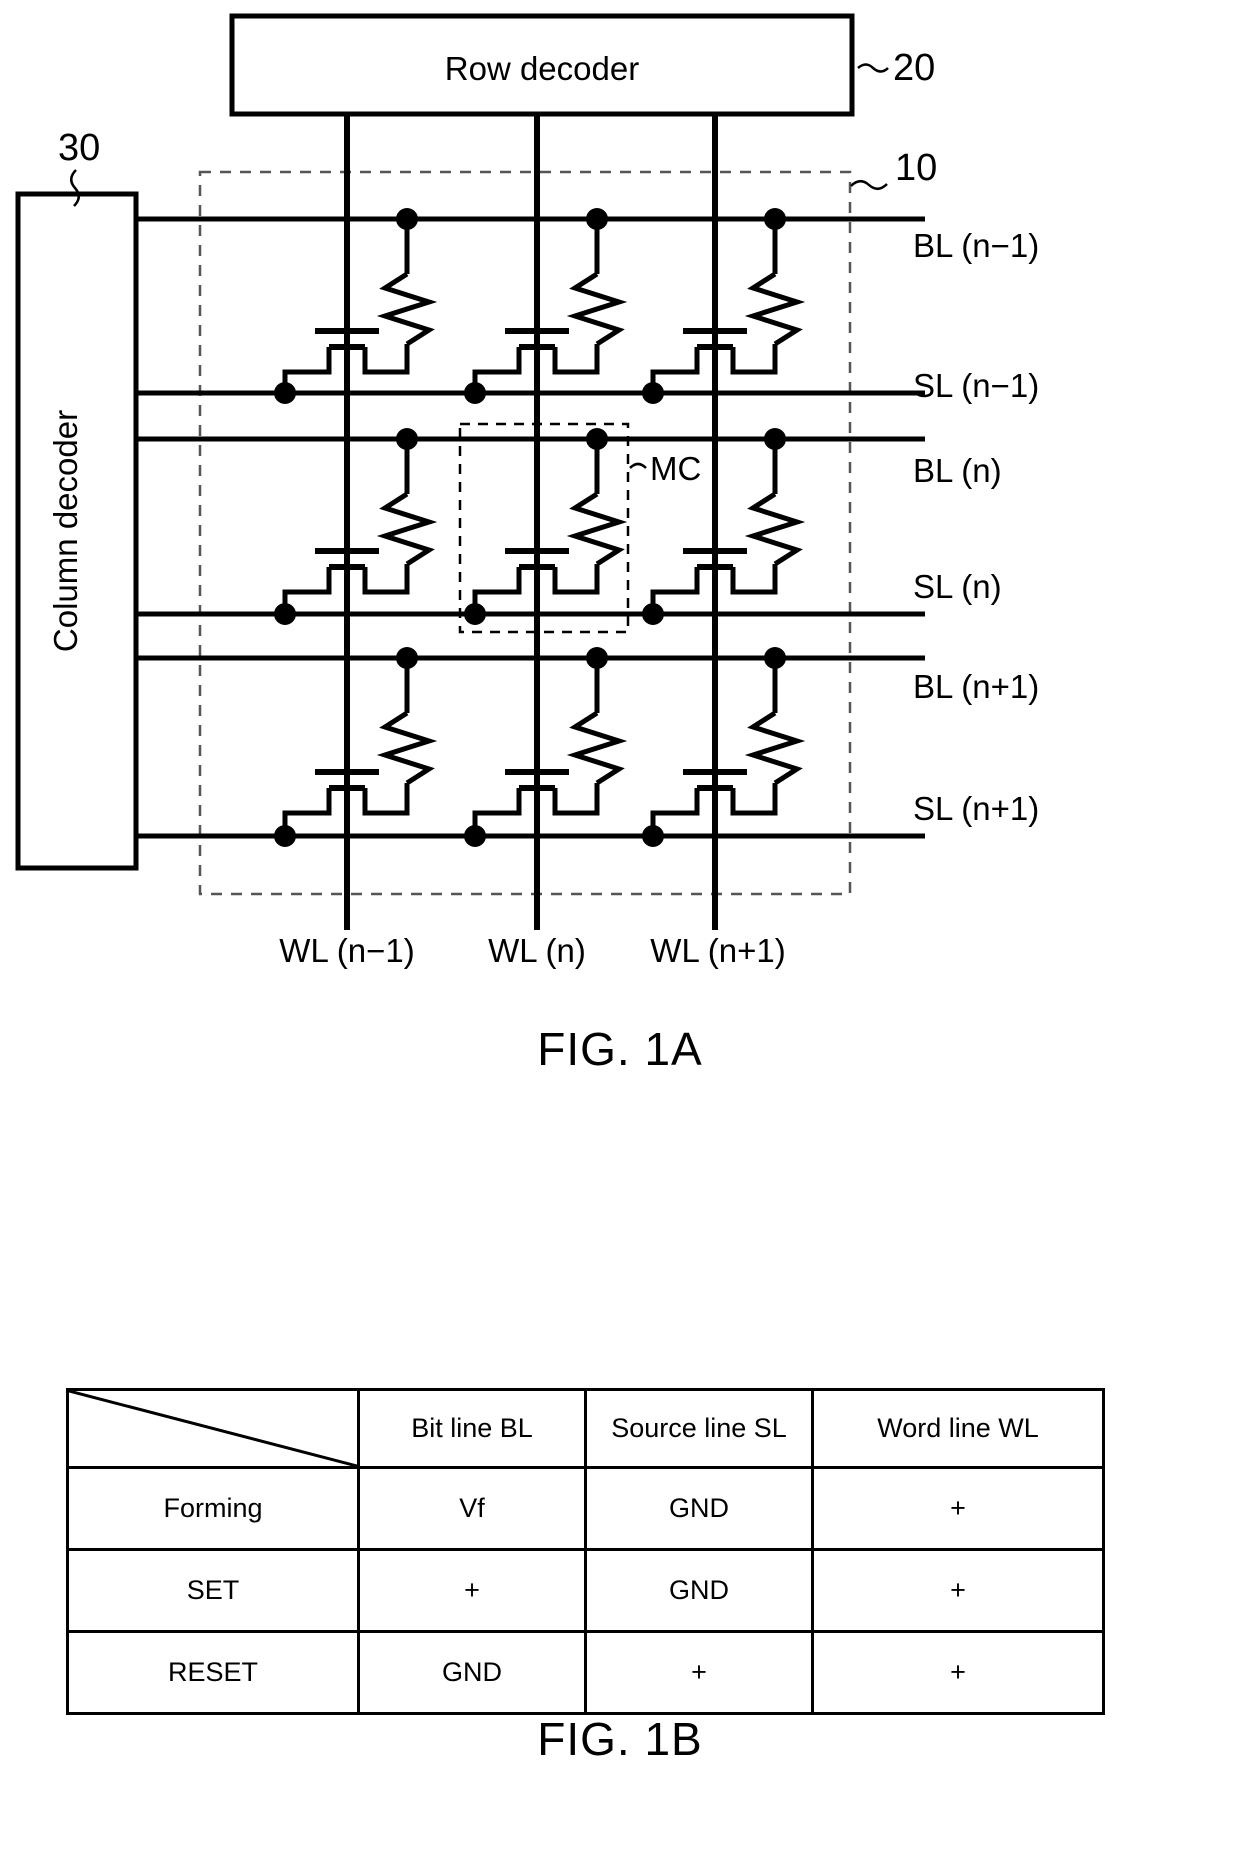 The height and width of the screenshot is (1865, 1240). I want to click on memory-cell-row-n-col-n, so click(546, 526).